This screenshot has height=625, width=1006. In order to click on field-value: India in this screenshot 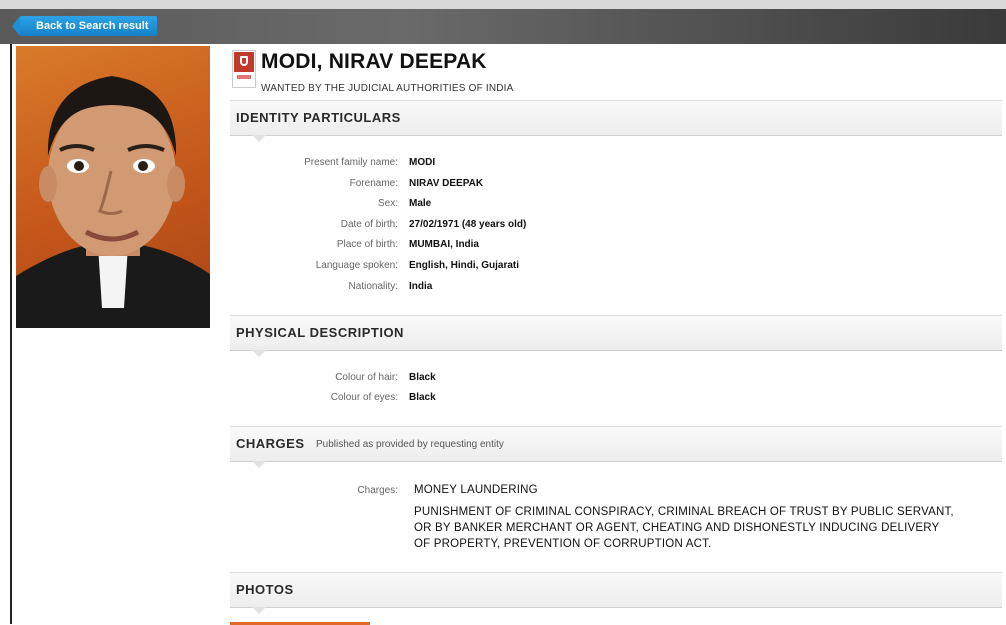, I will do `click(421, 286)`.